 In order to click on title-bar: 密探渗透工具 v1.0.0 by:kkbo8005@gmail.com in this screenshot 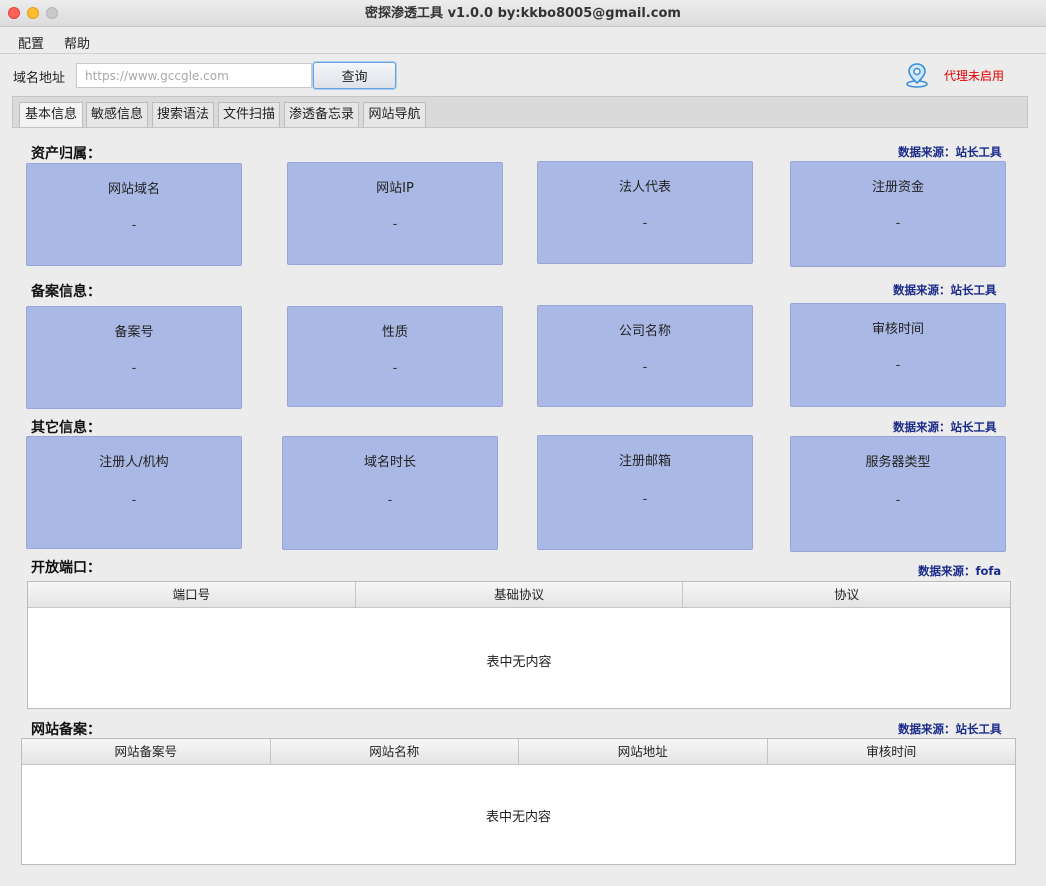, I will do `click(523, 13)`.